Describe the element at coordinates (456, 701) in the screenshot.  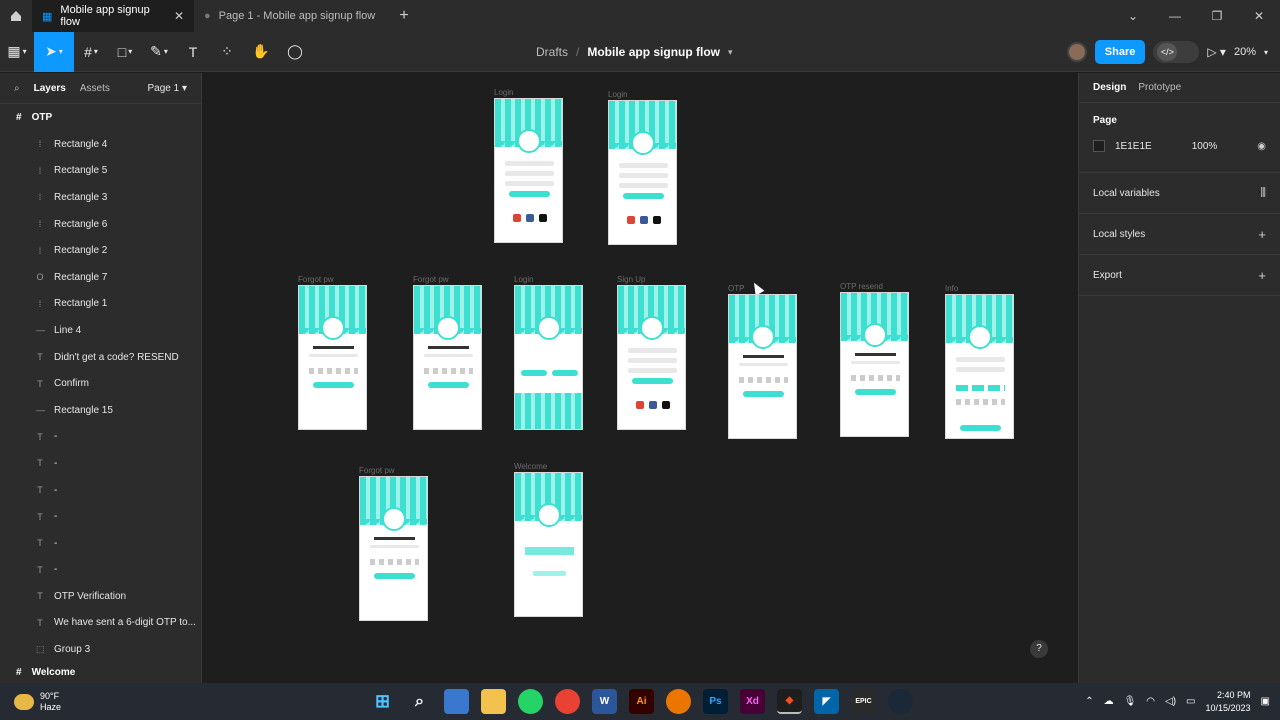
I see `store-icon` at that location.